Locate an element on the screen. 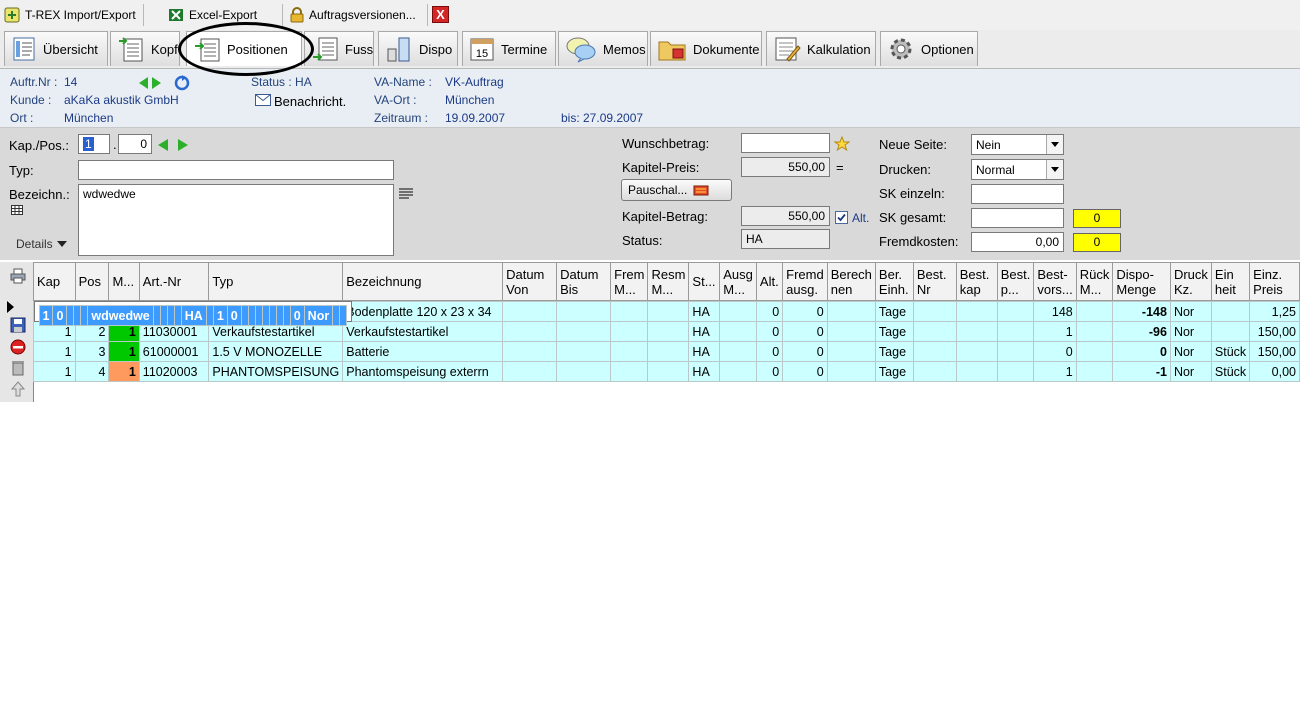 The image size is (1300, 720). tab-fuss: Fuss is located at coordinates (339, 48).